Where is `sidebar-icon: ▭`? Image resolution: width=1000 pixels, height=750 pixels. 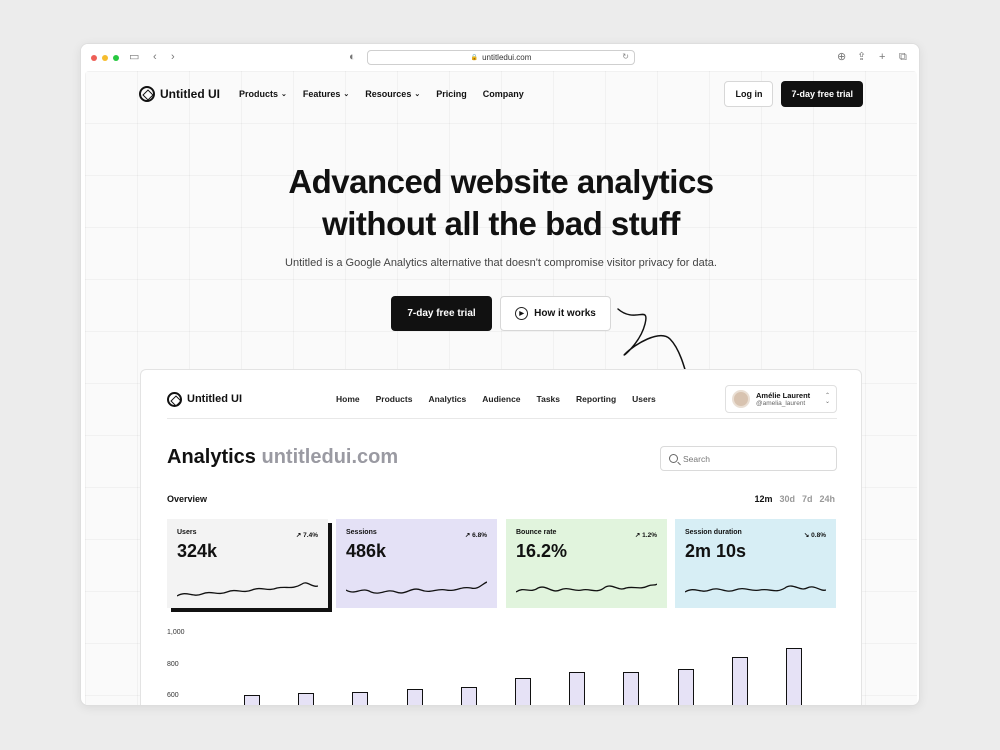 sidebar-icon: ▭ is located at coordinates (134, 57).